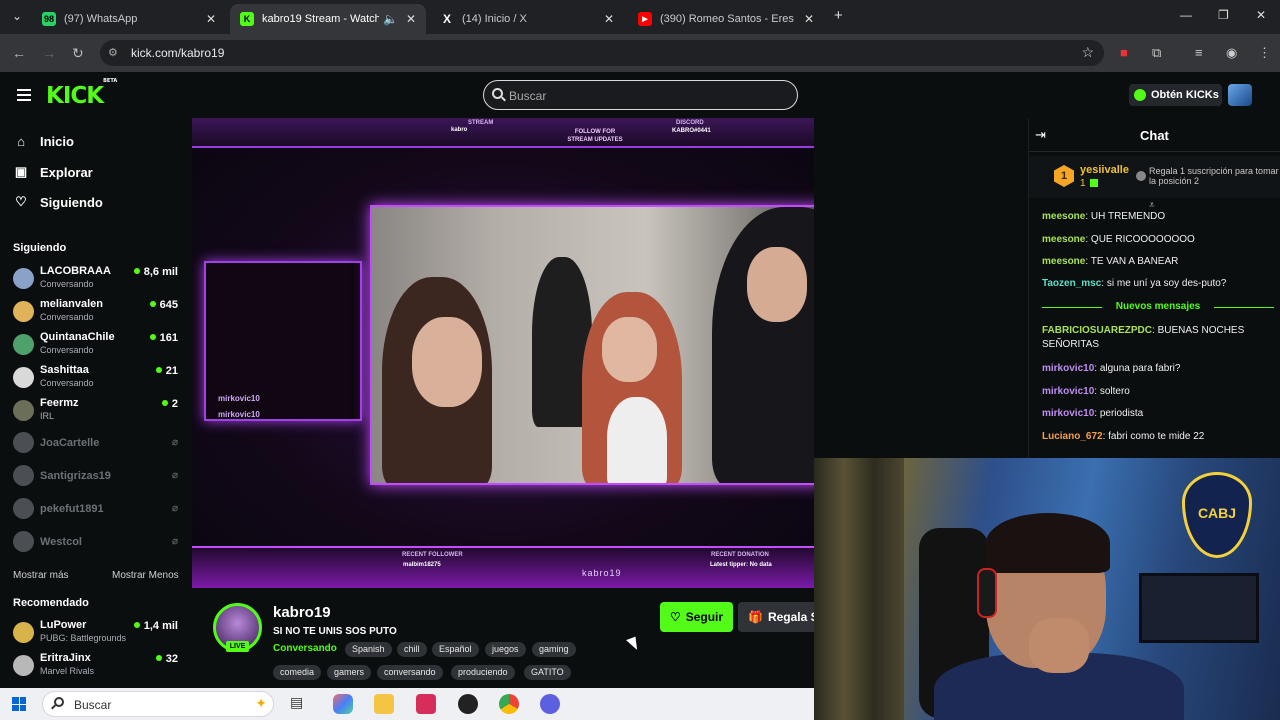 The height and width of the screenshot is (720, 1280). What do you see at coordinates (1072, 436) in the screenshot?
I see `chat-username: Luciano_672` at bounding box center [1072, 436].